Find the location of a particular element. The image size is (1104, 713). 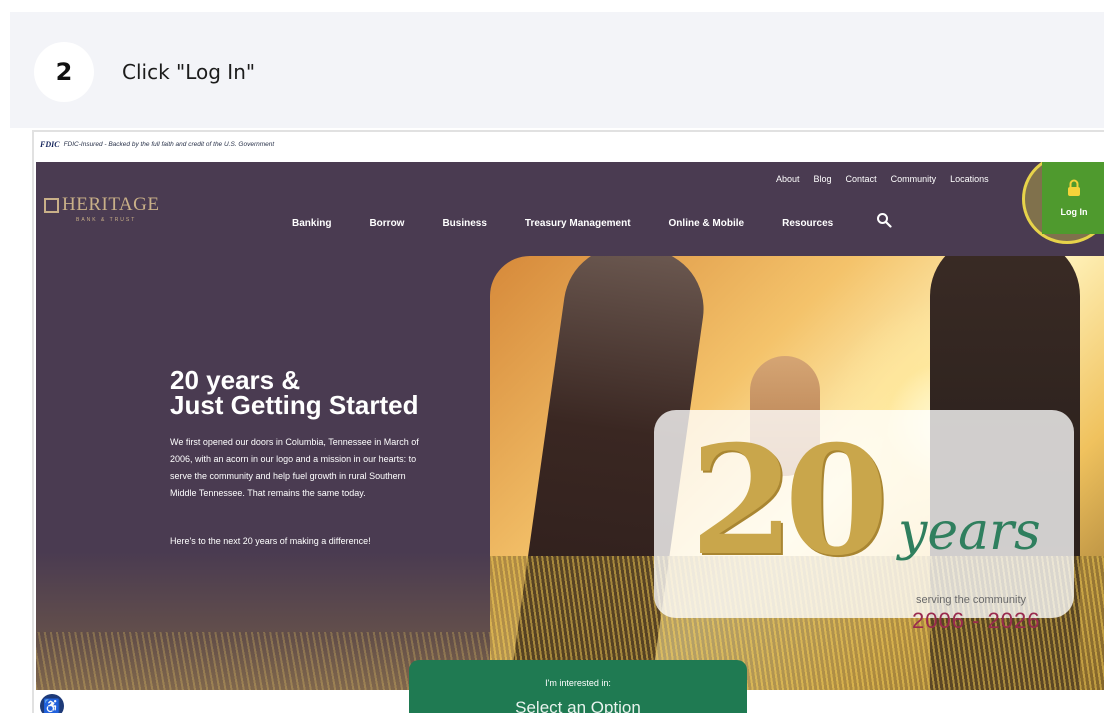

heritage-logo: HERITAGE BANK & TRUST is located at coordinates (101, 208).